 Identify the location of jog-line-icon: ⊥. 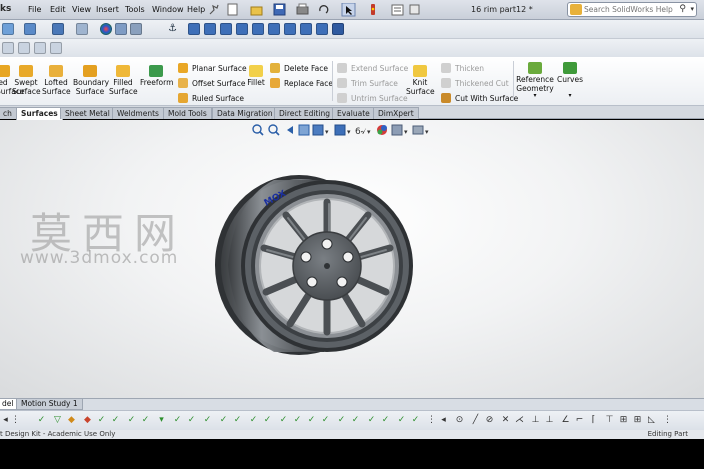
(549, 420).